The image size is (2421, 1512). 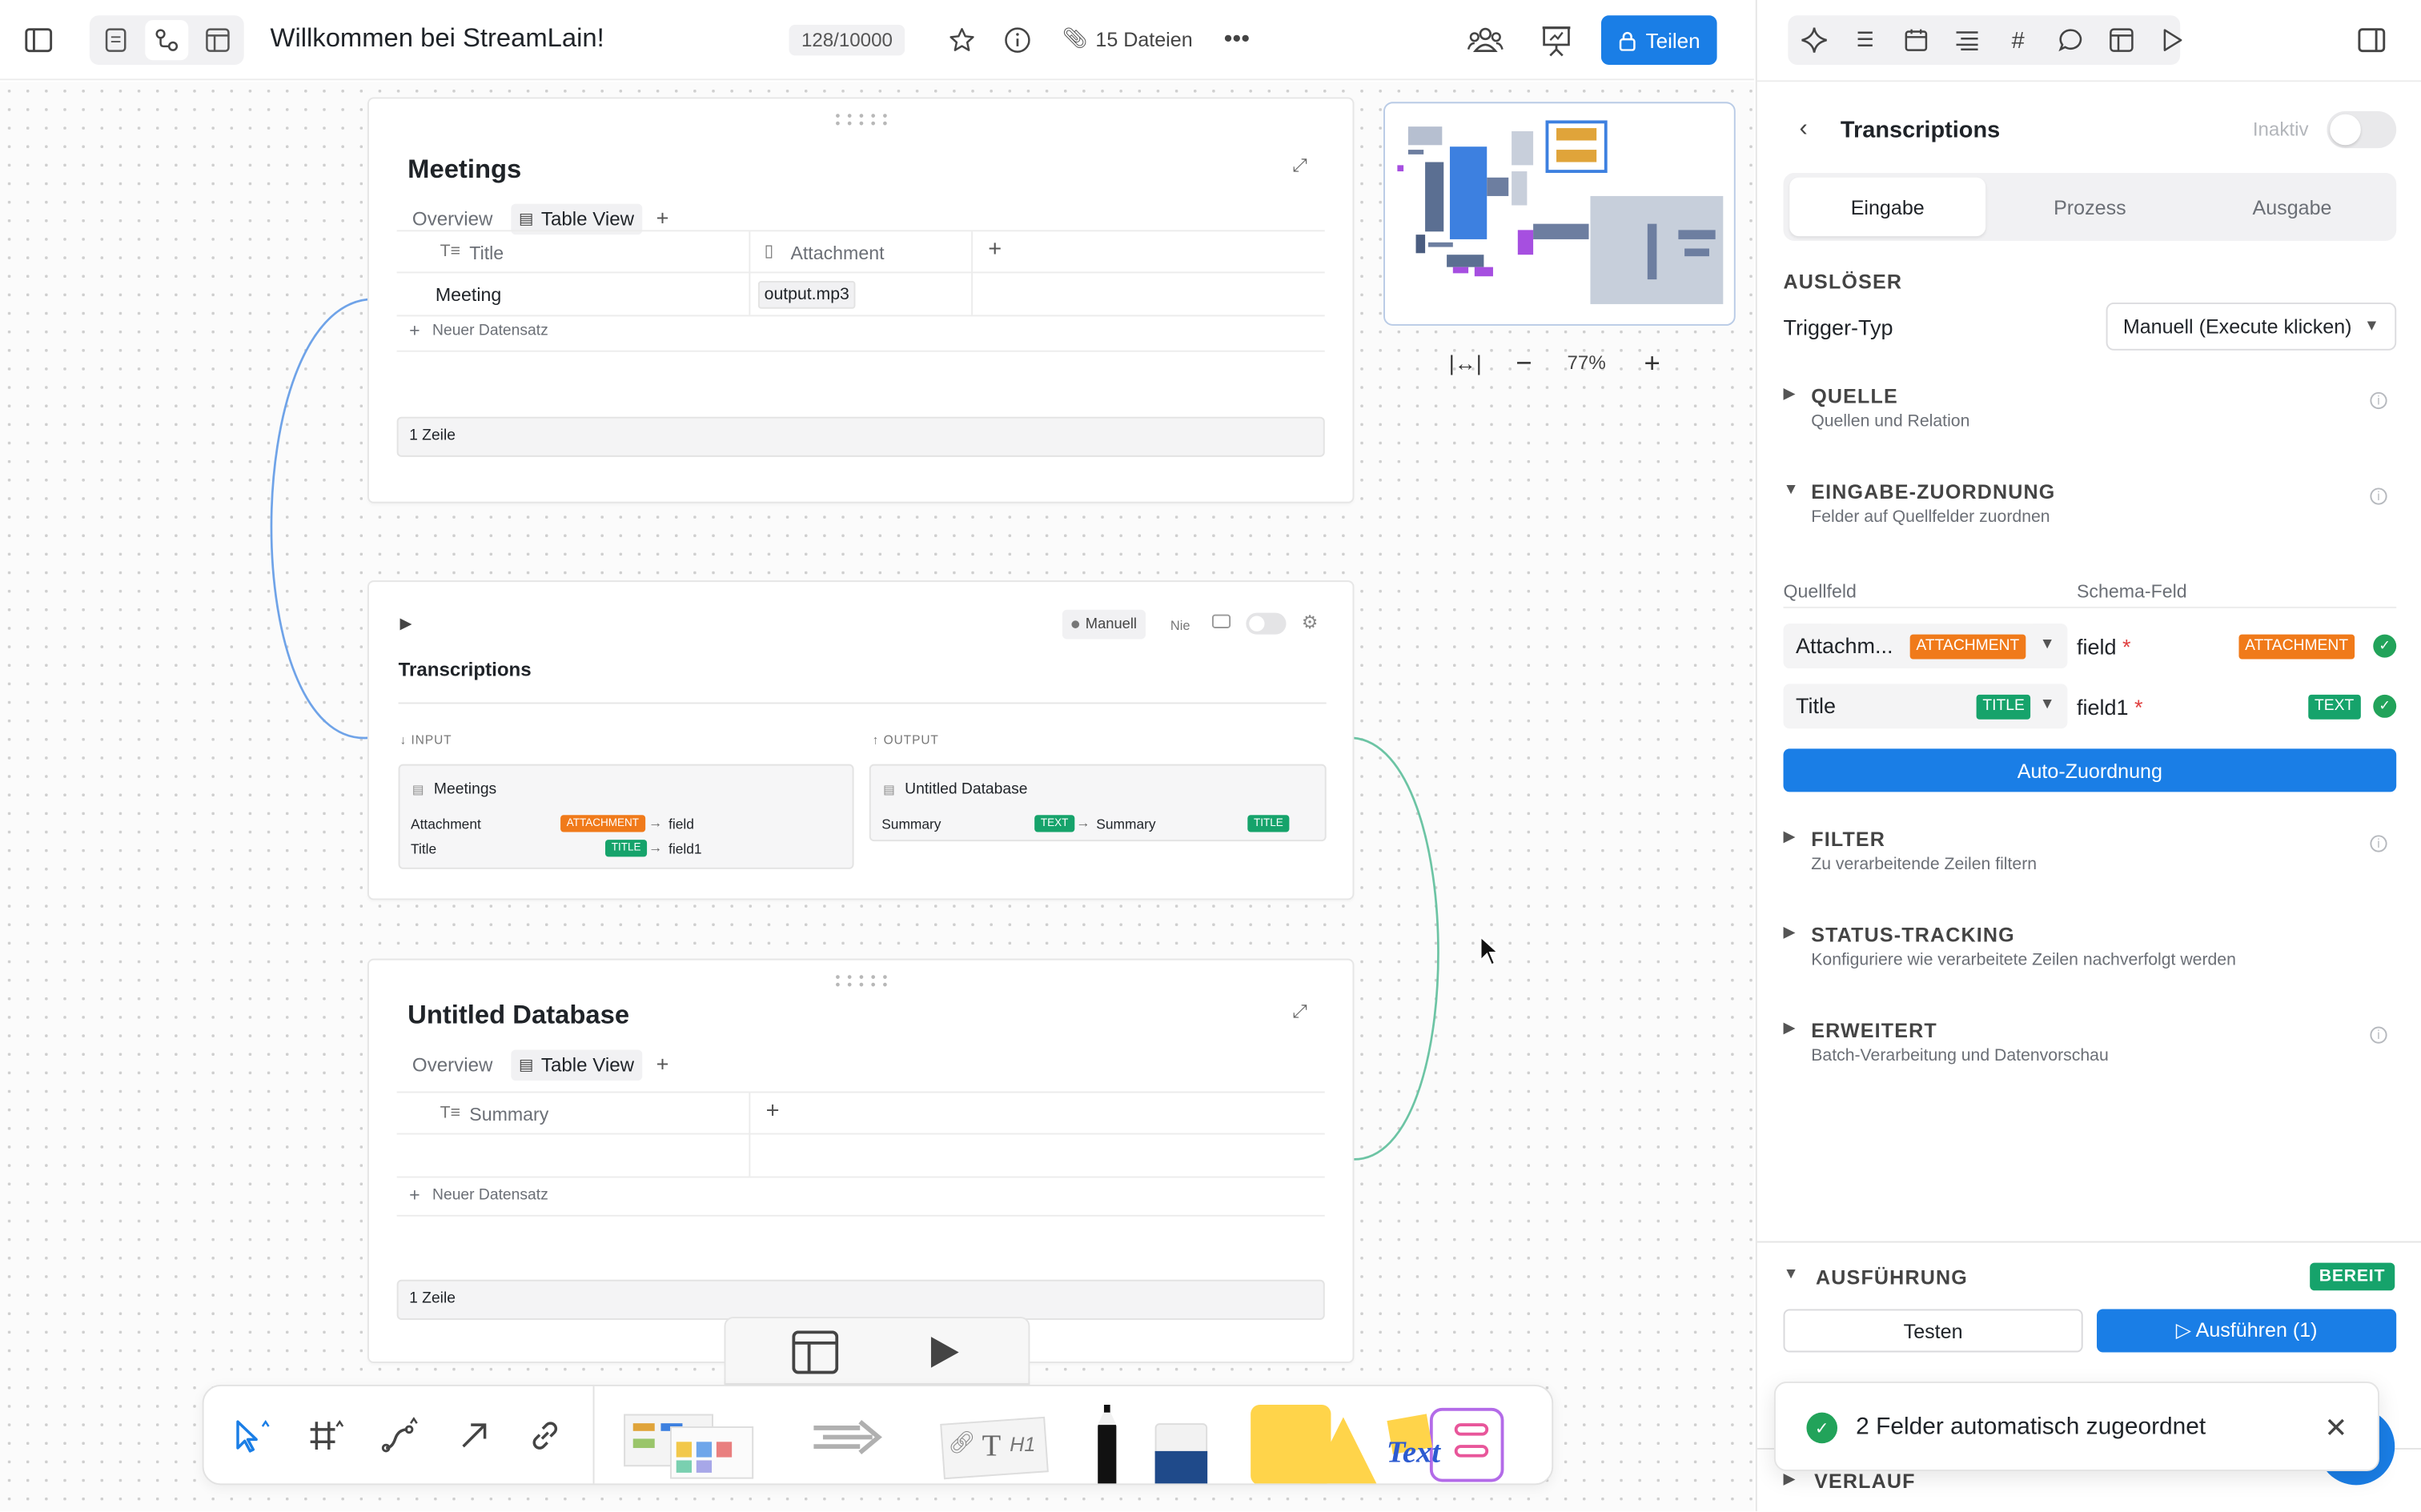 What do you see at coordinates (326, 1436) in the screenshot?
I see `frame-tool-icon` at bounding box center [326, 1436].